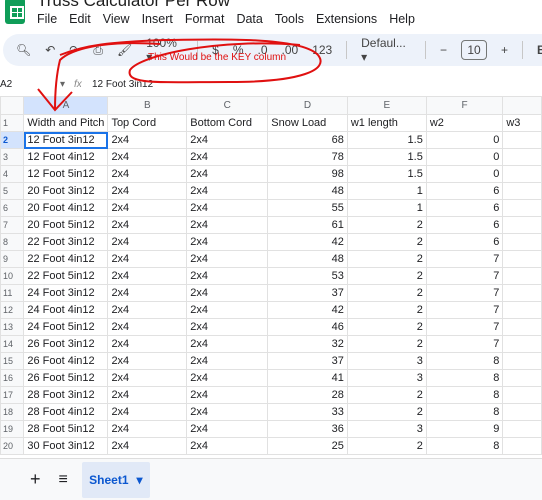  What do you see at coordinates (122, 84) in the screenshot?
I see `formula-input: 12 Foot 3in12` at bounding box center [122, 84].